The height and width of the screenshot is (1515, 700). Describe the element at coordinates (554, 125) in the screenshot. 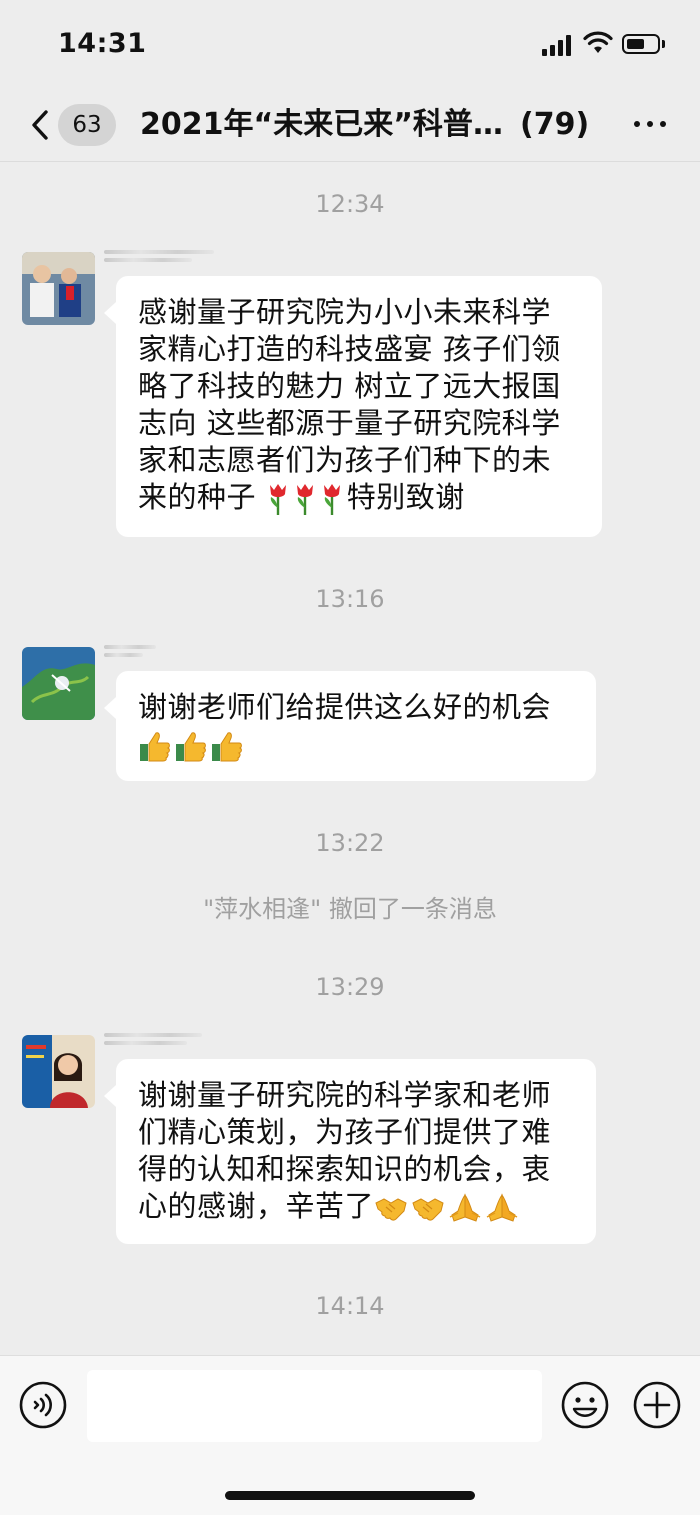

I see `member-count: (79)` at that location.